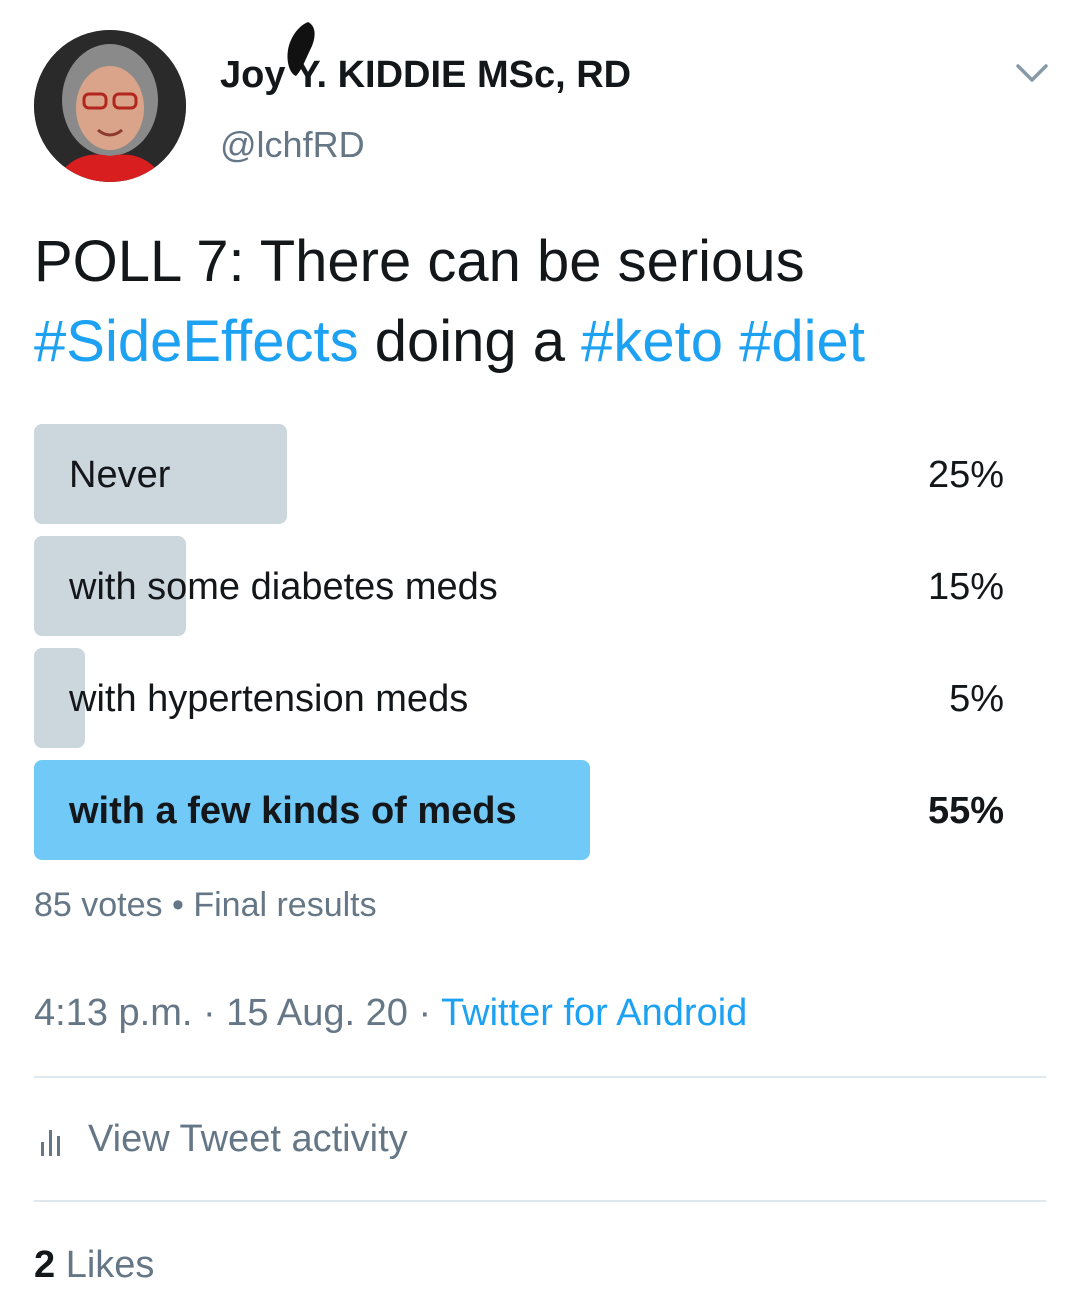 This screenshot has width=1080, height=1312. Describe the element at coordinates (419, 261) in the screenshot. I see `tweet-text-part: POLL 7: There can be serious` at that location.